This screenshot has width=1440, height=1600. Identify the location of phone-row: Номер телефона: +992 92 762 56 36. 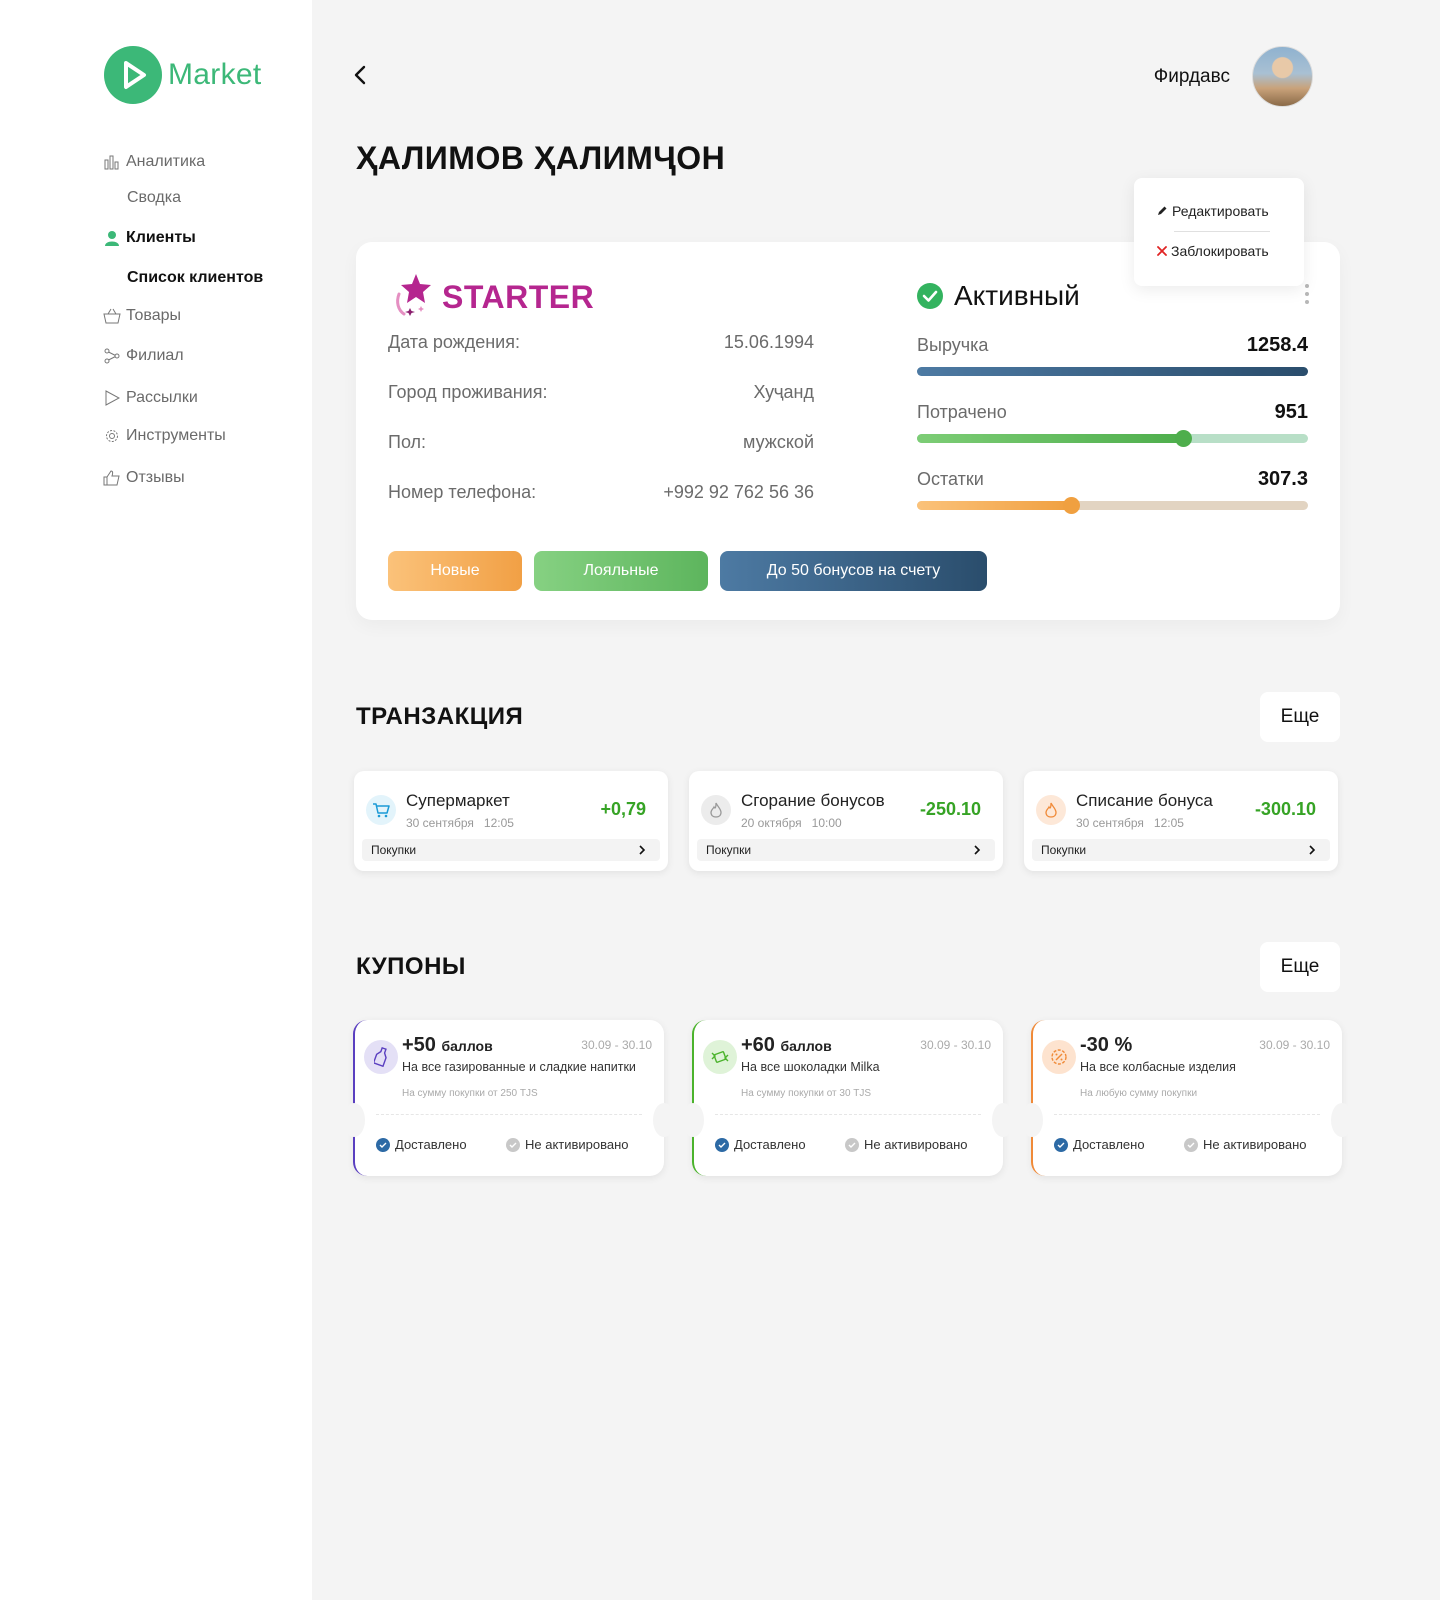
(601, 492).